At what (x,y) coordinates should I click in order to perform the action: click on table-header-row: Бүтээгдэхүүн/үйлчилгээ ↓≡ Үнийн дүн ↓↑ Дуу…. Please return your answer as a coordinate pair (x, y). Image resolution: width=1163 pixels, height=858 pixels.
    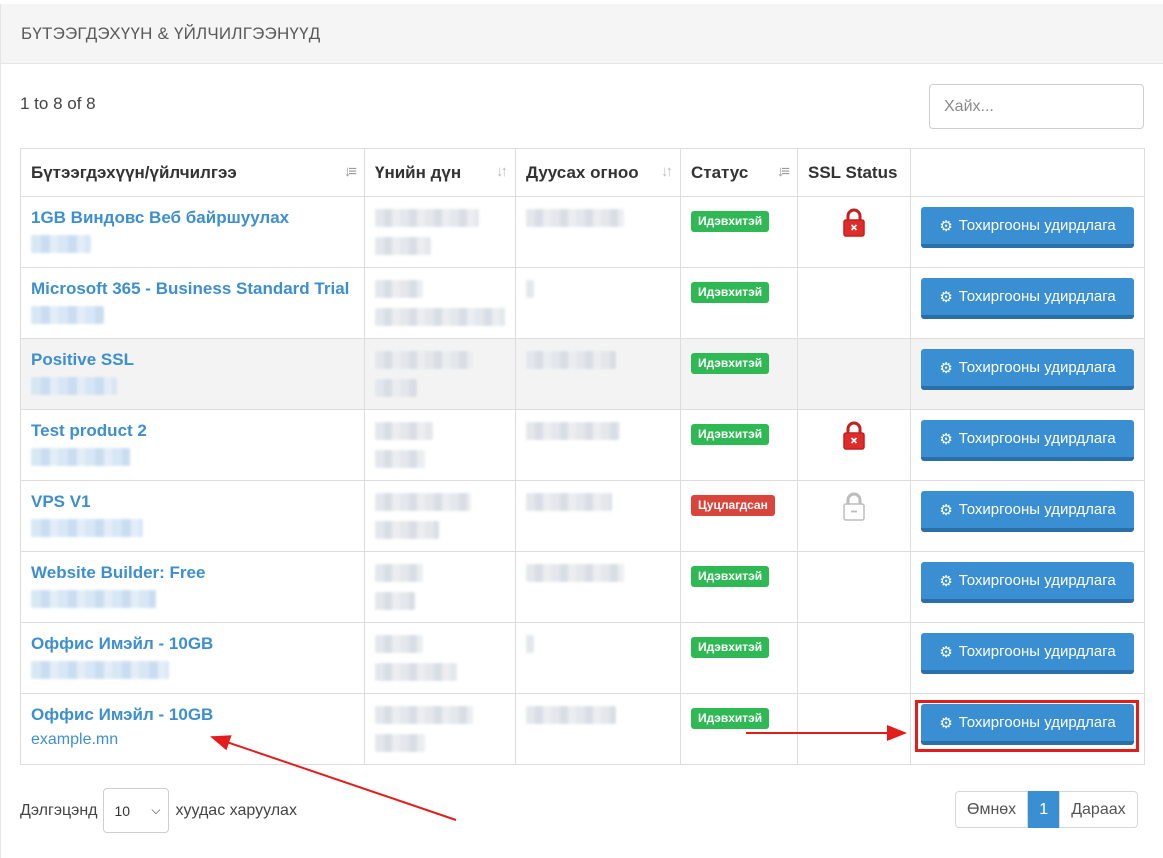
    Looking at the image, I should click on (582, 172).